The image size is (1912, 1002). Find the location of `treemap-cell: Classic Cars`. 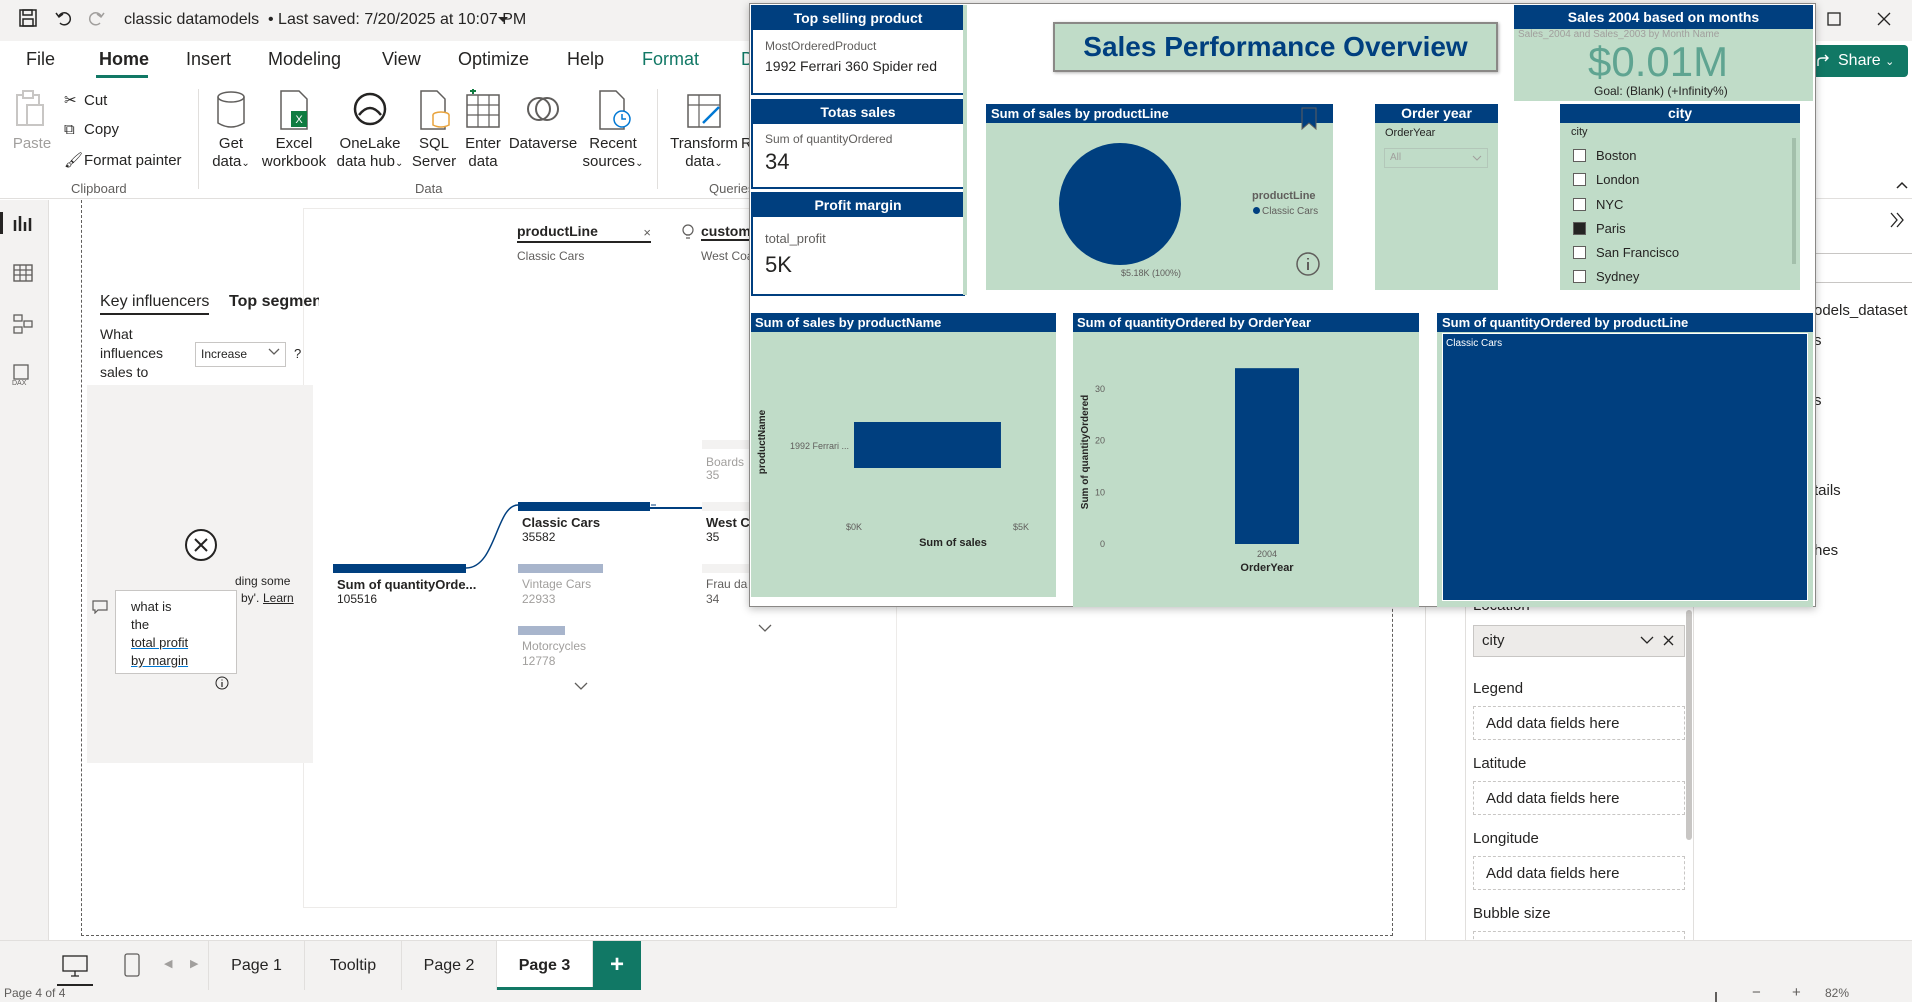

treemap-cell: Classic Cars is located at coordinates (1625, 467).